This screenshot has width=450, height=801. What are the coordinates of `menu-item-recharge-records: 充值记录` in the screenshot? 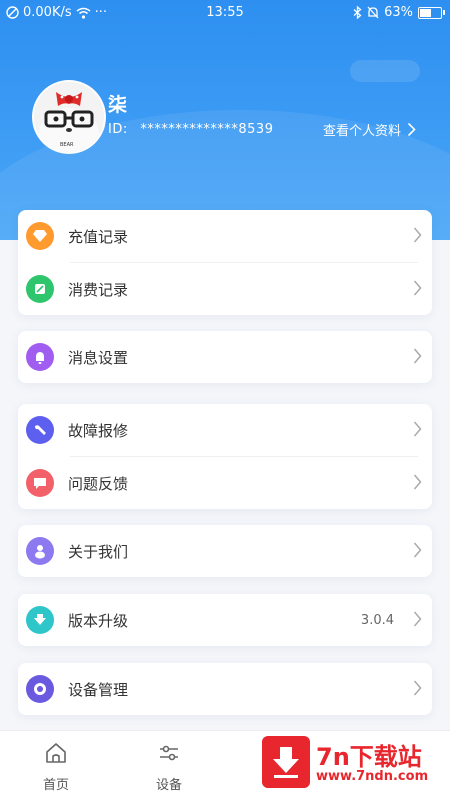 It's located at (225, 236).